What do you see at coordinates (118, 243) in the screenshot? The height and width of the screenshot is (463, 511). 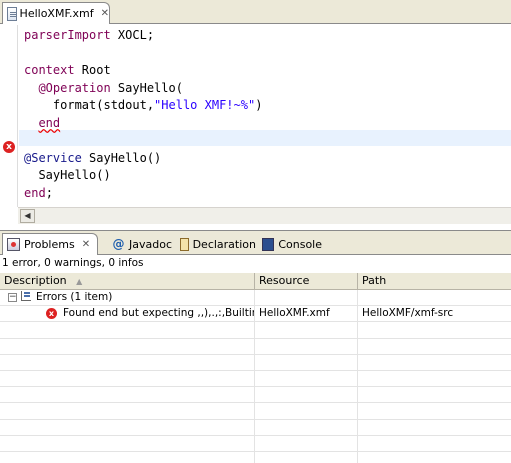 I see `javadoc-icon: @` at bounding box center [118, 243].